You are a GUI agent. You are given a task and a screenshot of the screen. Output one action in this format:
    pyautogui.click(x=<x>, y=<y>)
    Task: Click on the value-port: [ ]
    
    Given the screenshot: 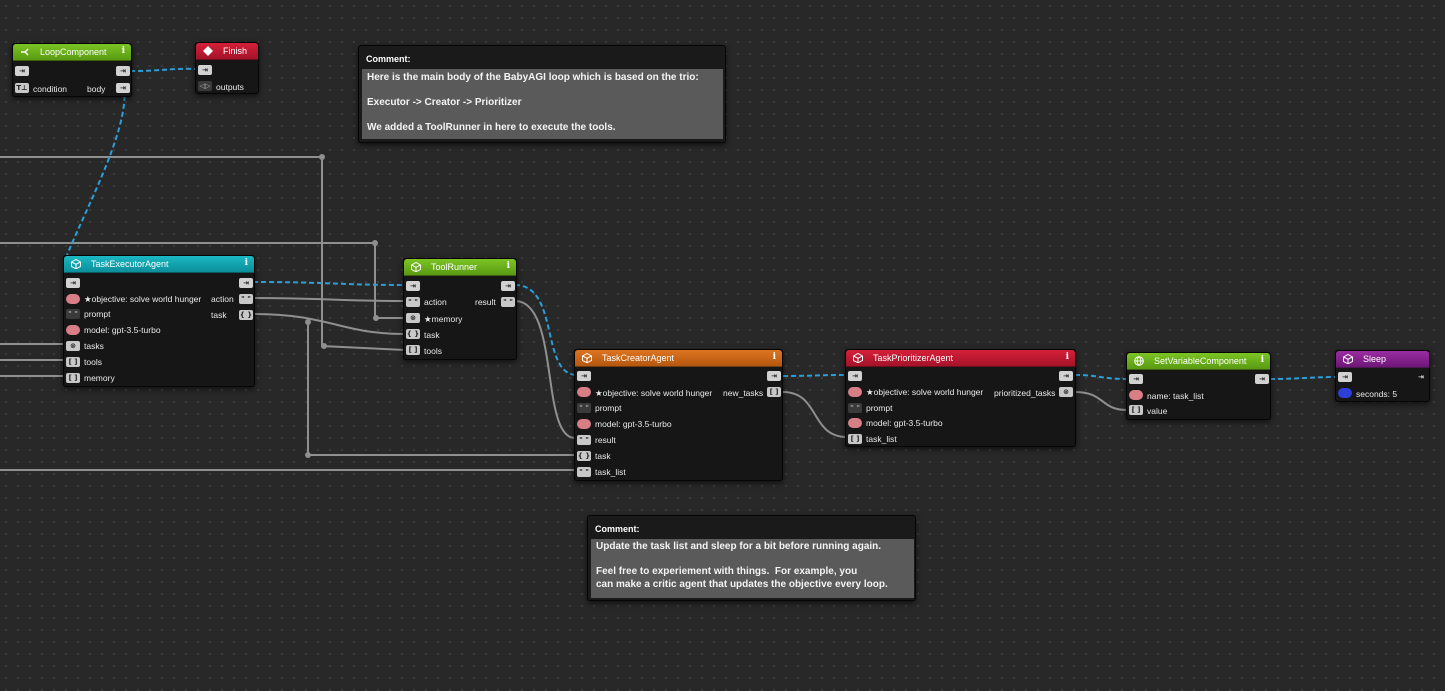 What is the action you would take?
    pyautogui.click(x=1136, y=410)
    